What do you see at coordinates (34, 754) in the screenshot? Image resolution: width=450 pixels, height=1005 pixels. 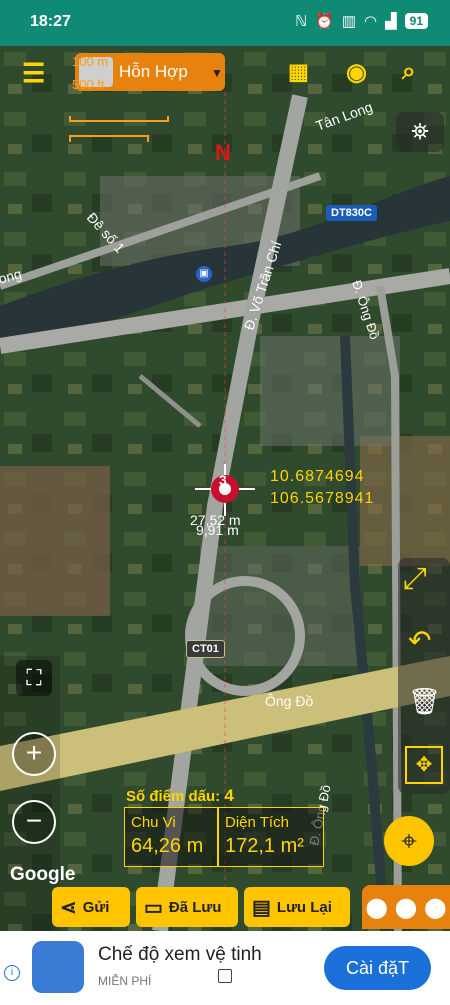 I see `zoom-in-button: +` at bounding box center [34, 754].